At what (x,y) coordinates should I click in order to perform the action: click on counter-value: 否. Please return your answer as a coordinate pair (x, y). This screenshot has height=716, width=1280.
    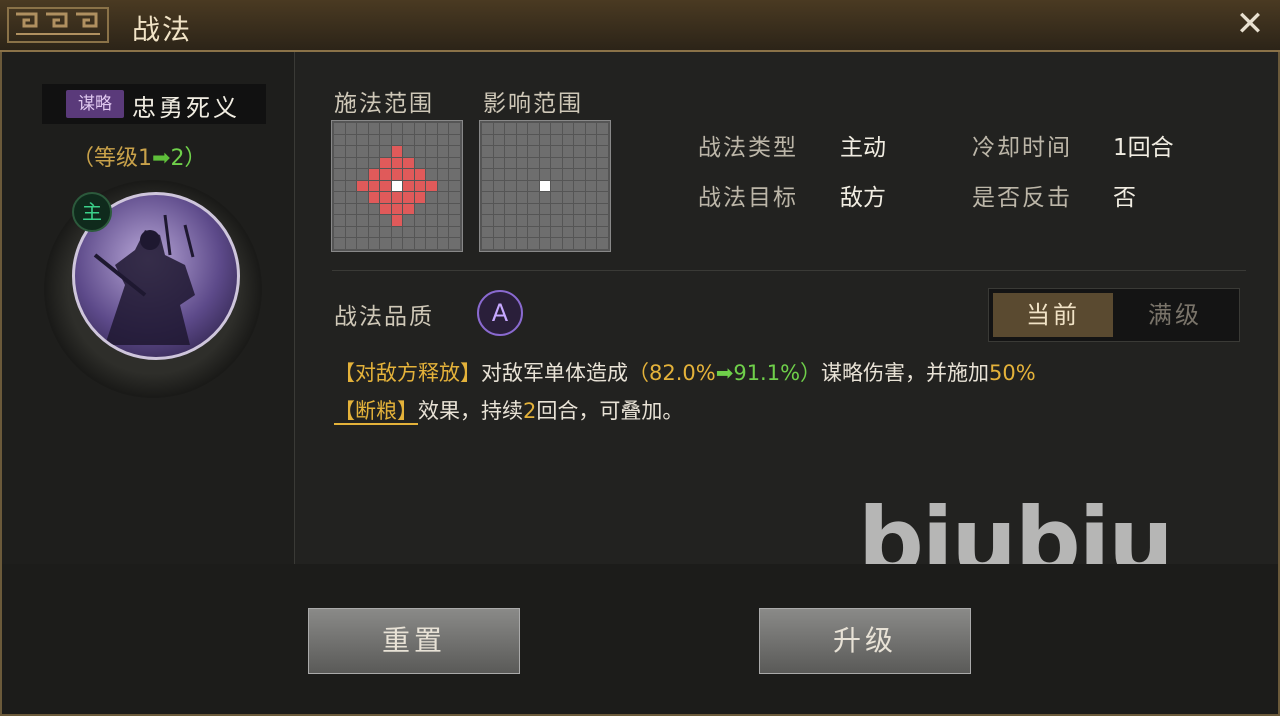
    Looking at the image, I should click on (1124, 198).